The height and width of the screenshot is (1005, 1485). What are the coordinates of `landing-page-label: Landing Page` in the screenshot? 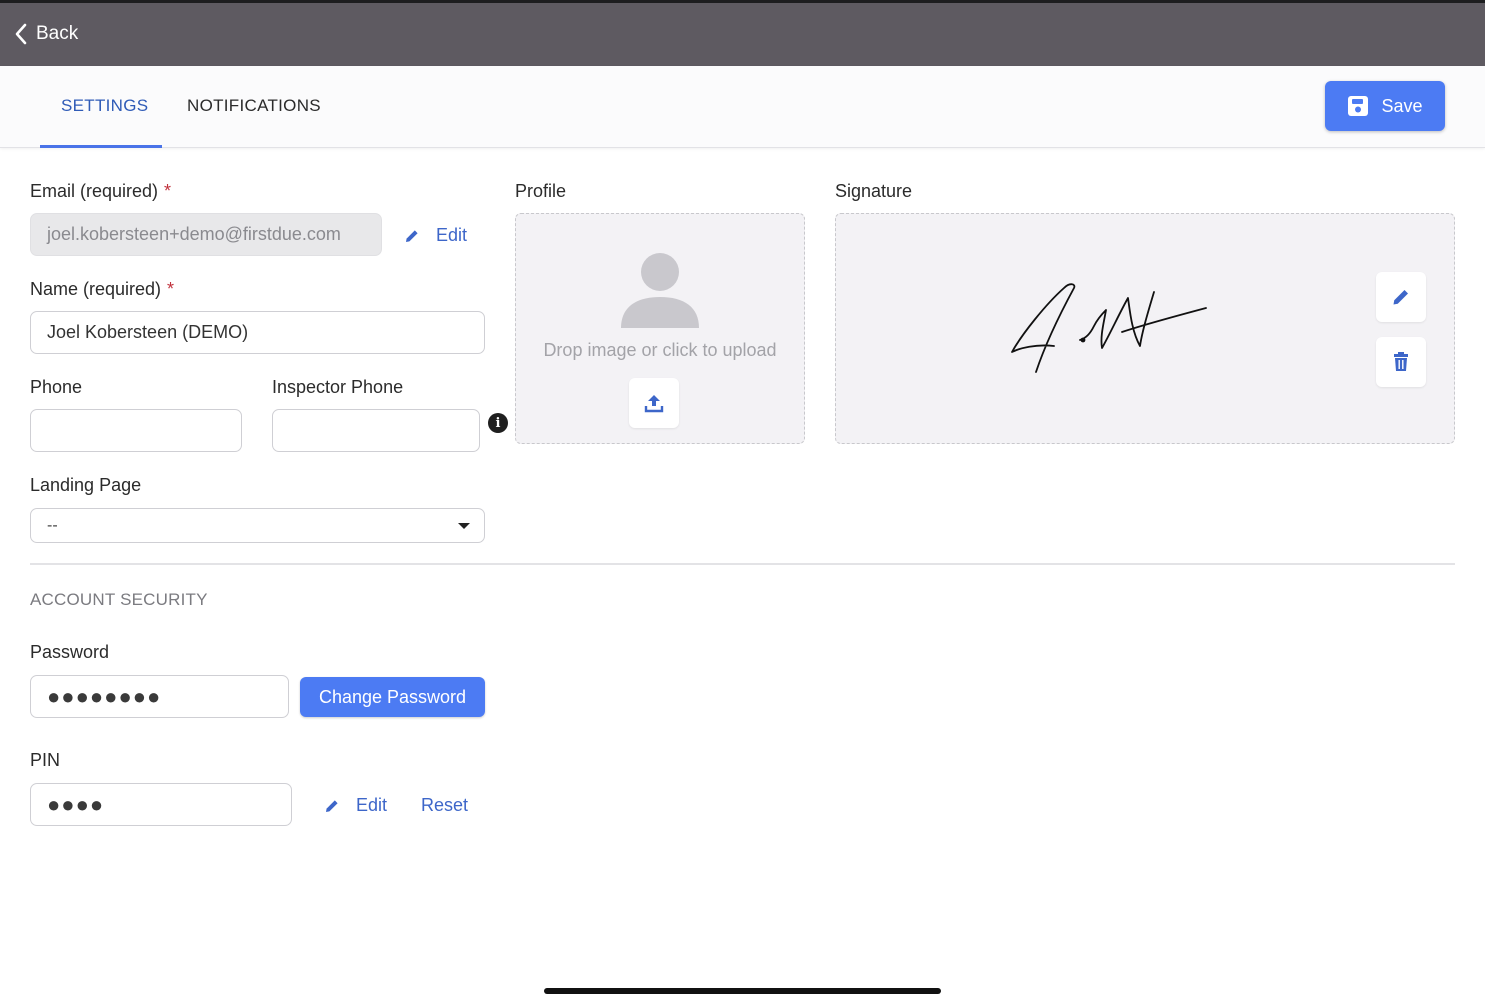 It's located at (86, 485).